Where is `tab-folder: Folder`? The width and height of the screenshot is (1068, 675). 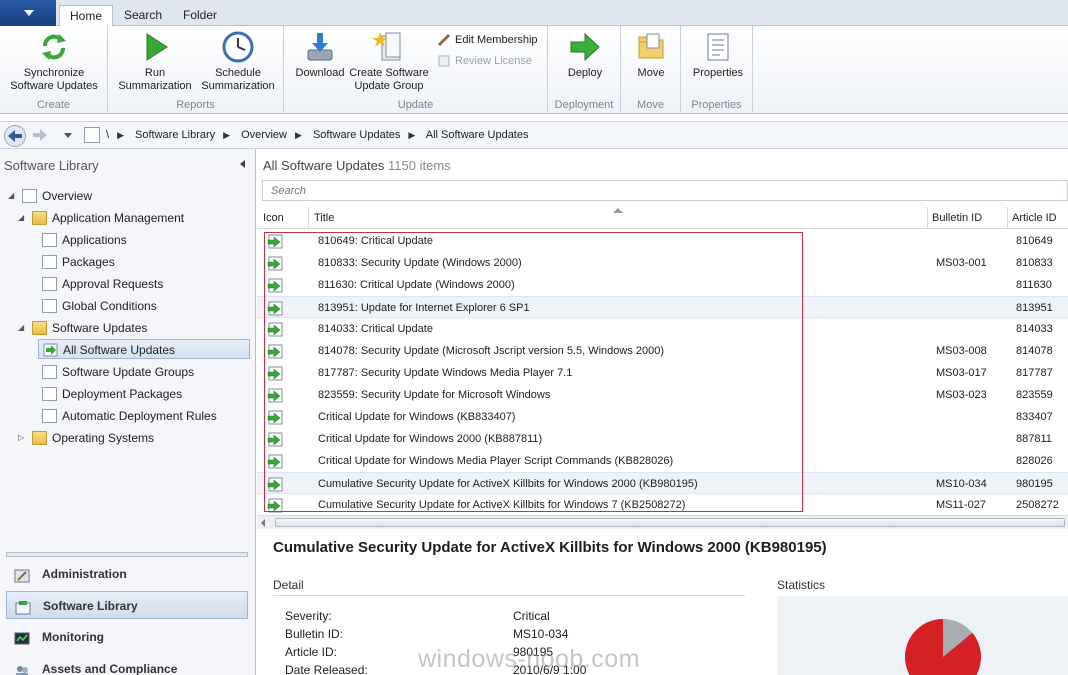 tab-folder: Folder is located at coordinates (200, 15).